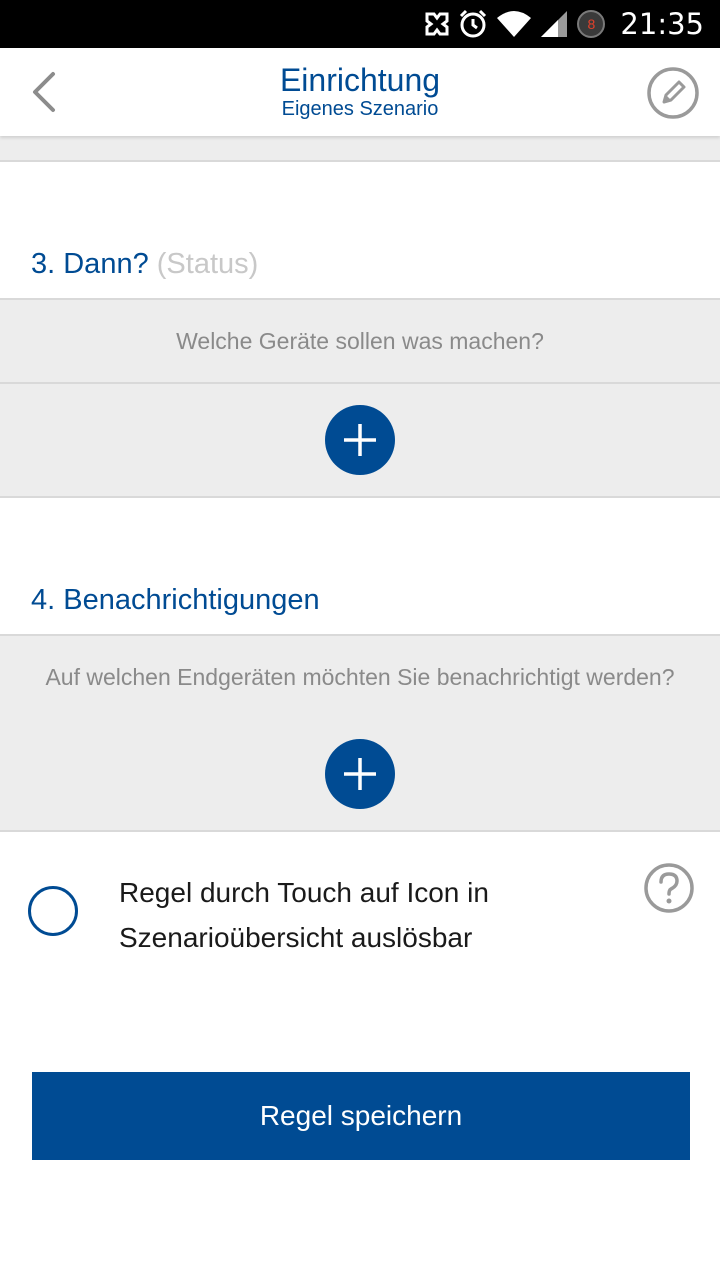  I want to click on question-mark-icon, so click(669, 888).